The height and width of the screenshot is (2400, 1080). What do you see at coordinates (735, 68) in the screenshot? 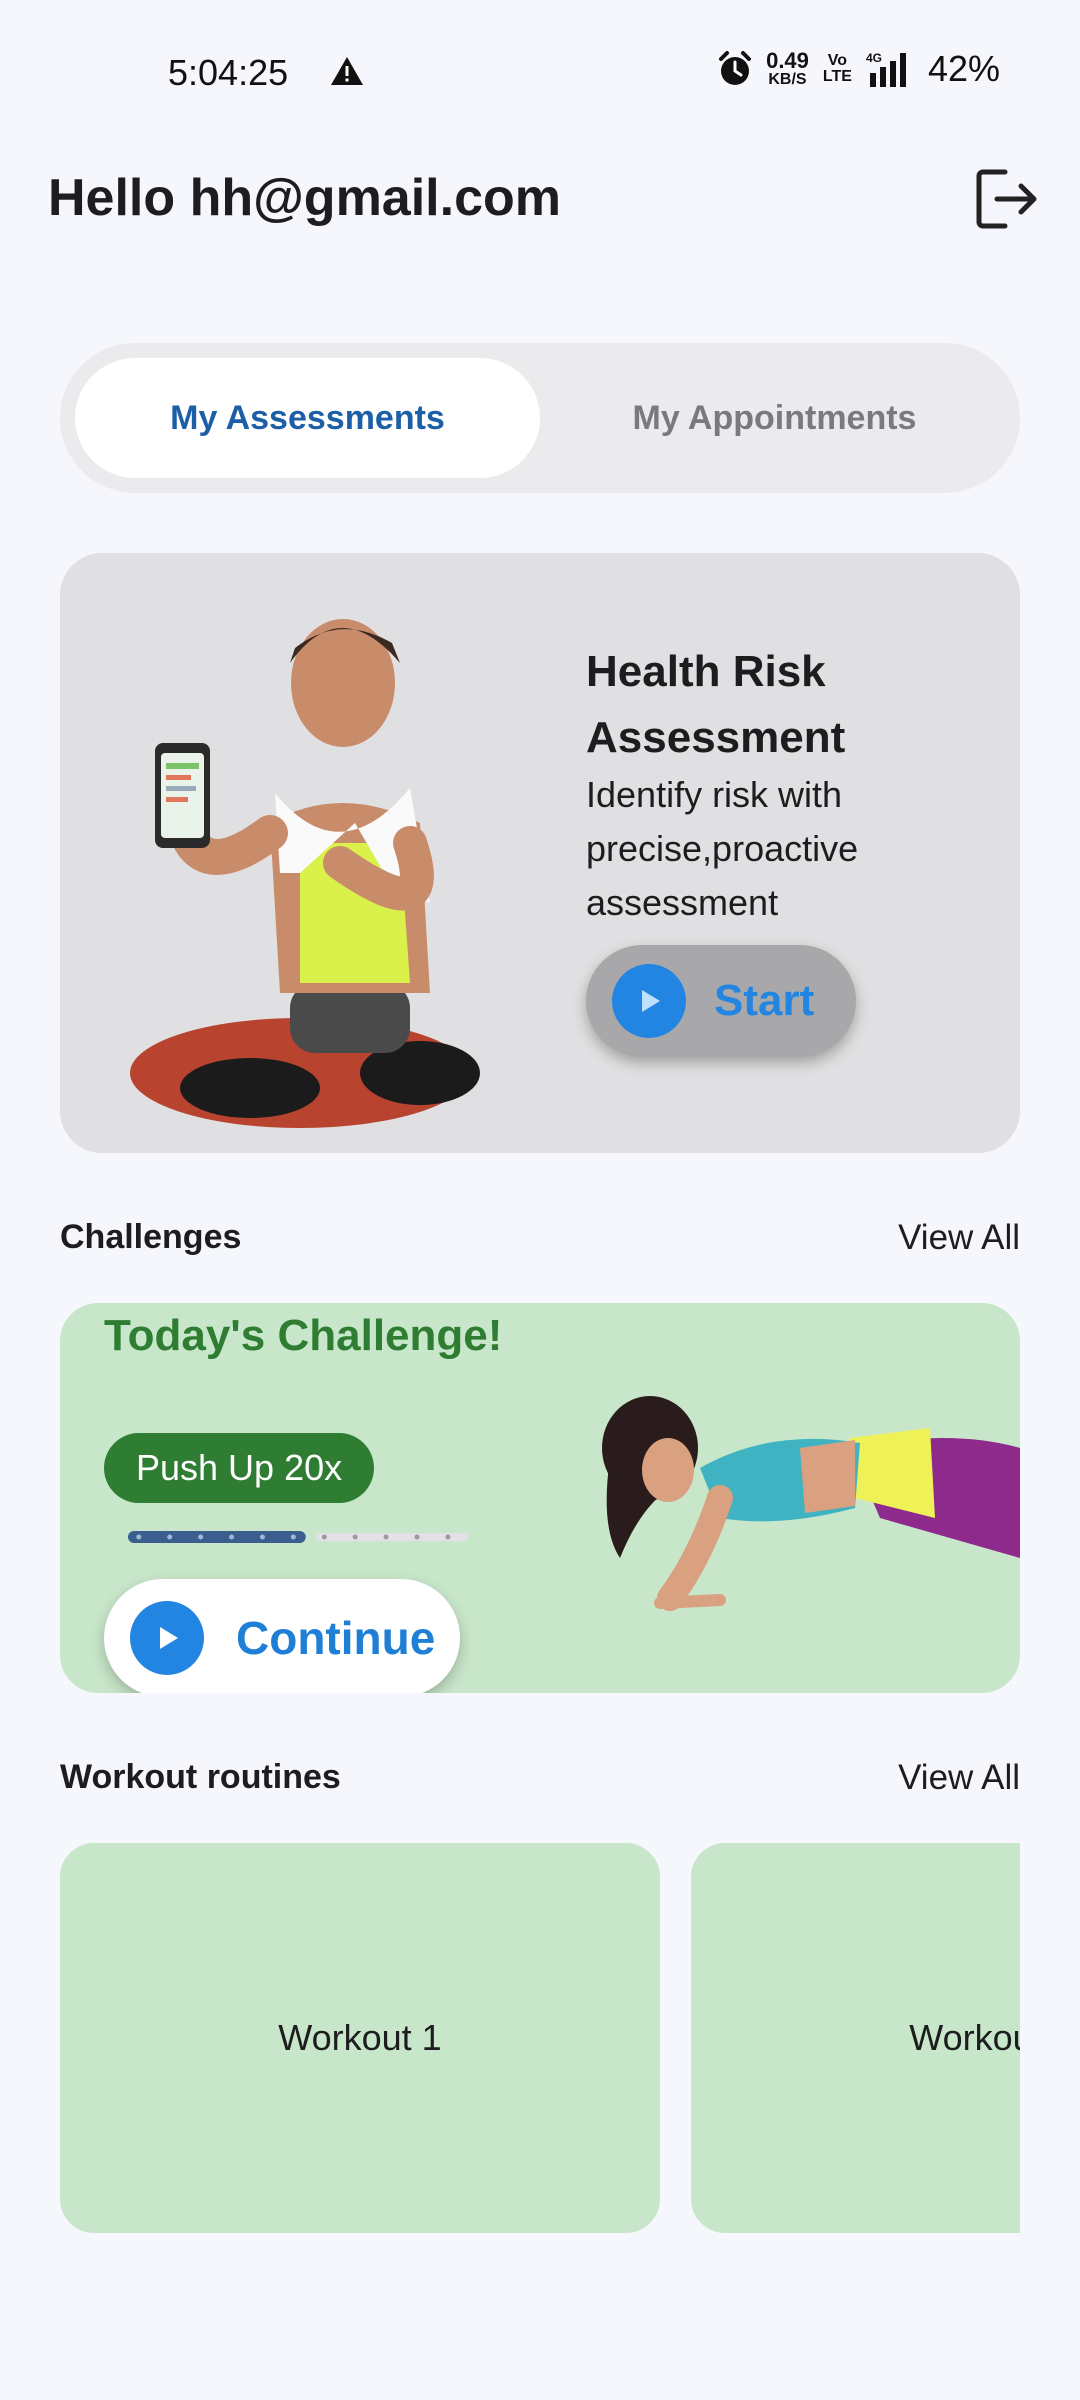
I see `alarm-icon` at bounding box center [735, 68].